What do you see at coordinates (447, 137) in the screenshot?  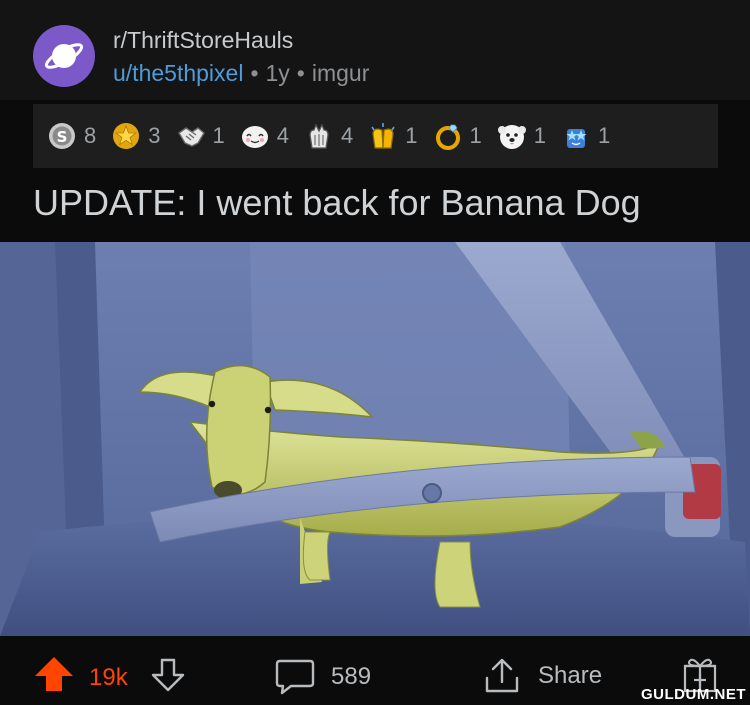 I see `ring-award-icon` at bounding box center [447, 137].